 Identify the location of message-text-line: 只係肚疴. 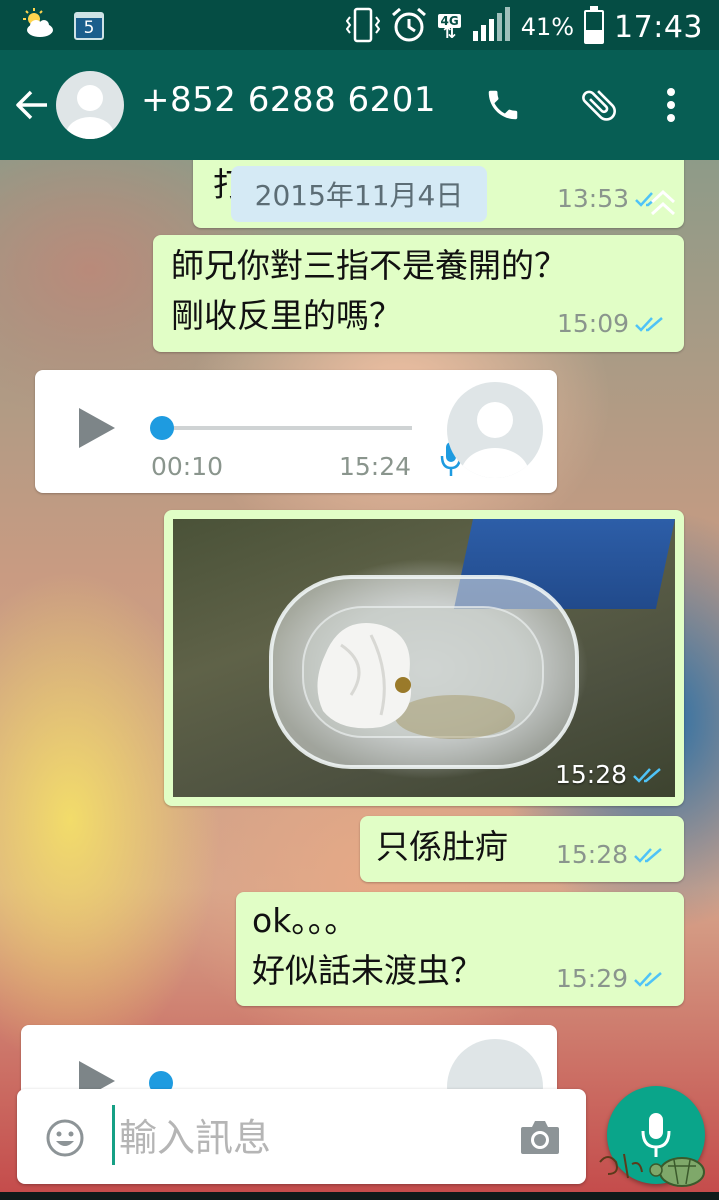
(442, 846).